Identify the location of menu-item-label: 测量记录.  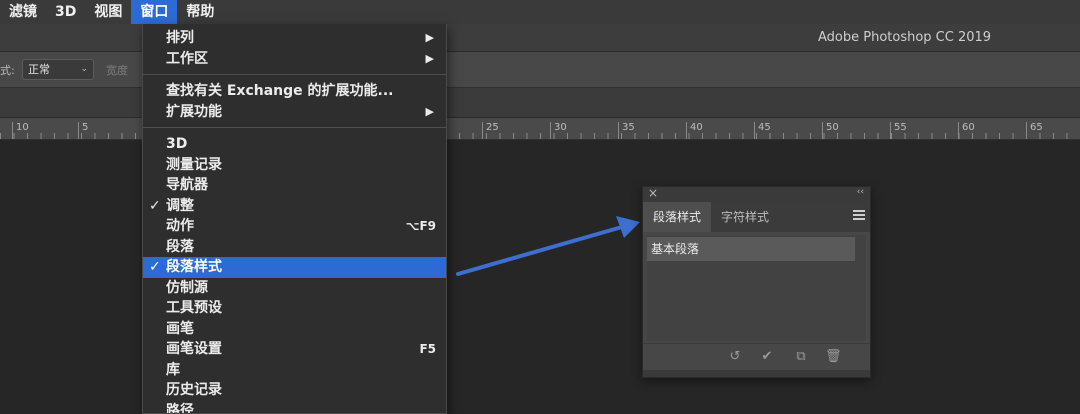
(194, 164).